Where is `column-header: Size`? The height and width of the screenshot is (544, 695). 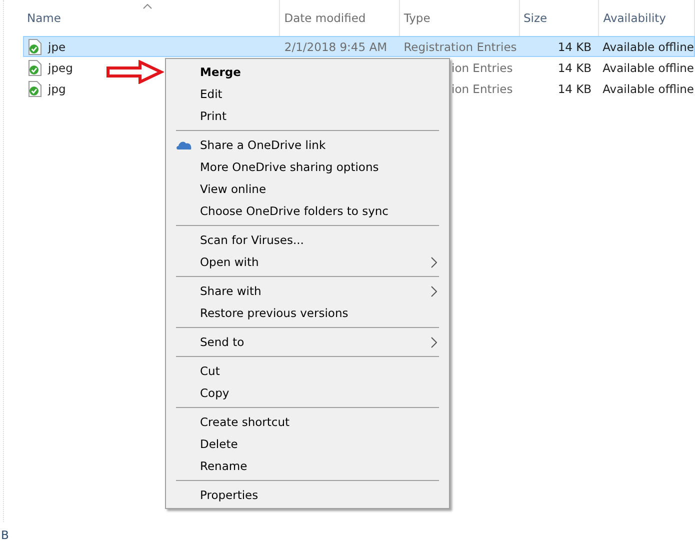
column-header: Size is located at coordinates (536, 18).